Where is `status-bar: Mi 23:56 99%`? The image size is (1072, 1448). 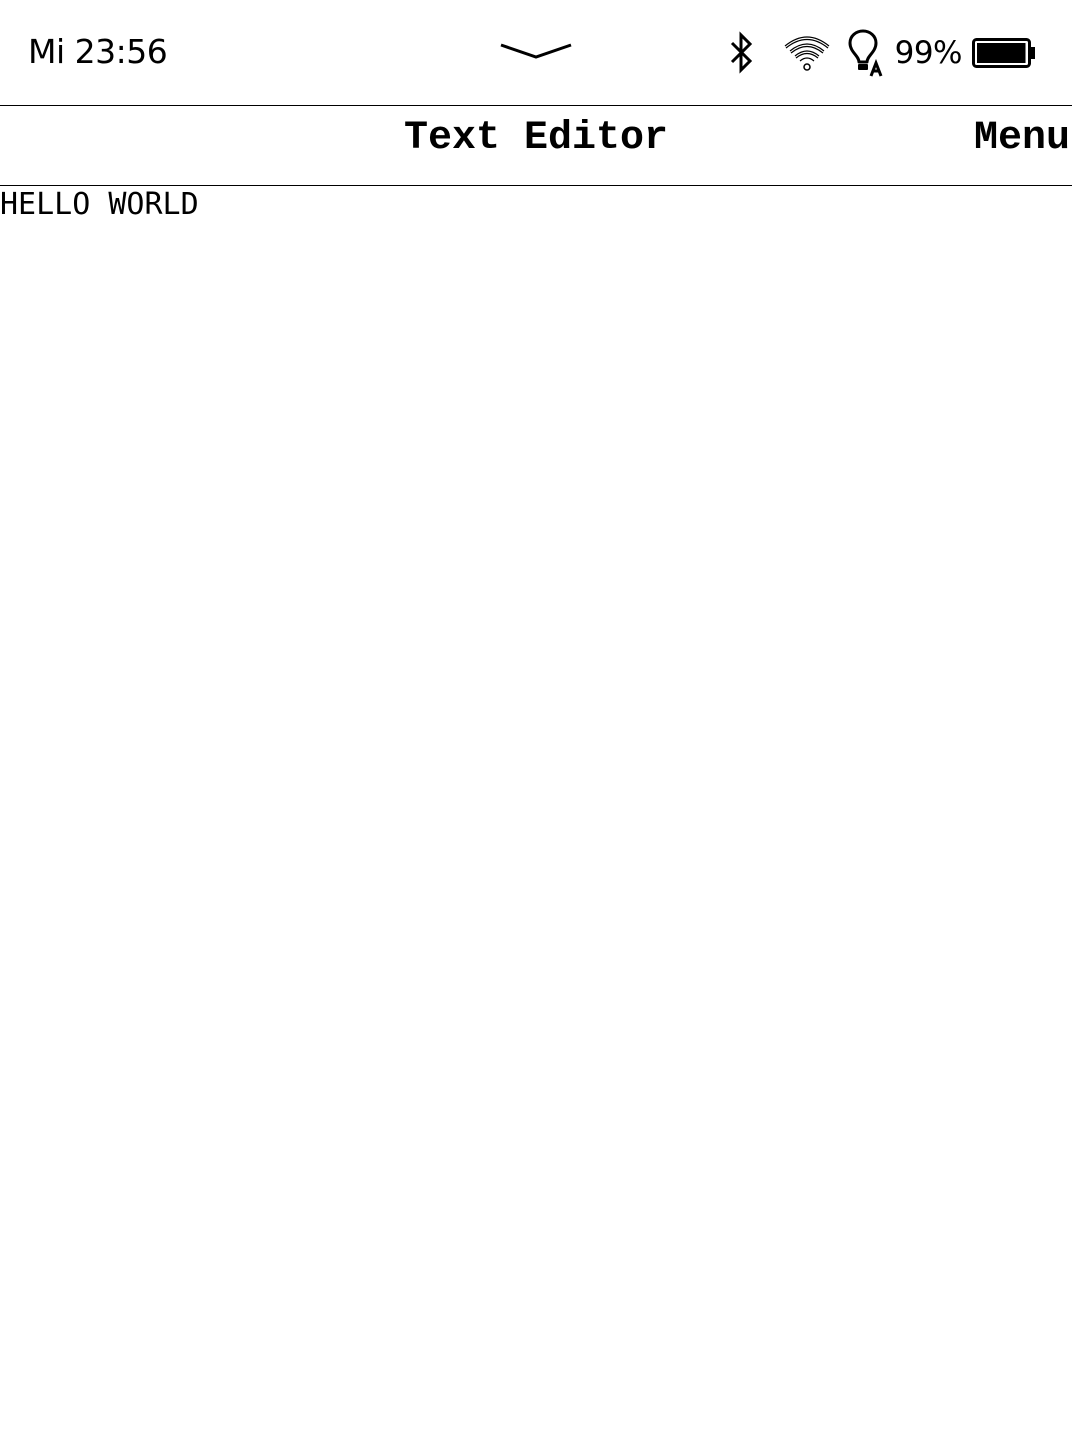 status-bar: Mi 23:56 99% is located at coordinates (536, 52).